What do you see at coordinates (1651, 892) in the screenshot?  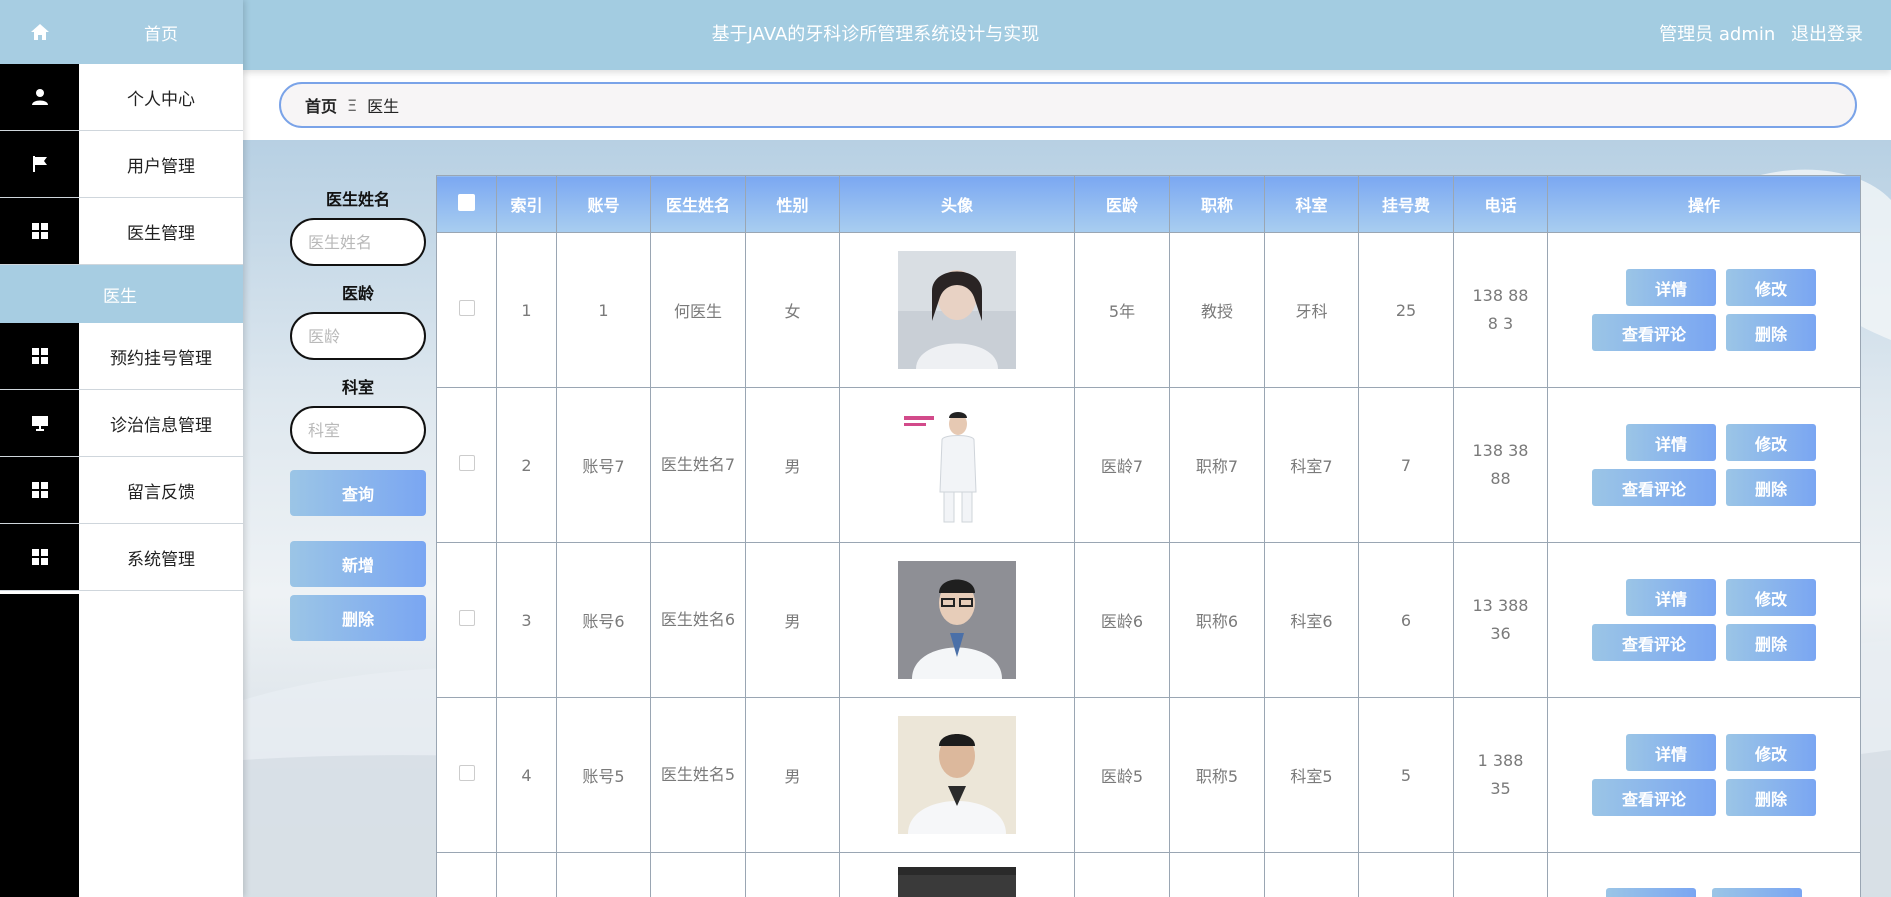 I see `detail-button-partial` at bounding box center [1651, 892].